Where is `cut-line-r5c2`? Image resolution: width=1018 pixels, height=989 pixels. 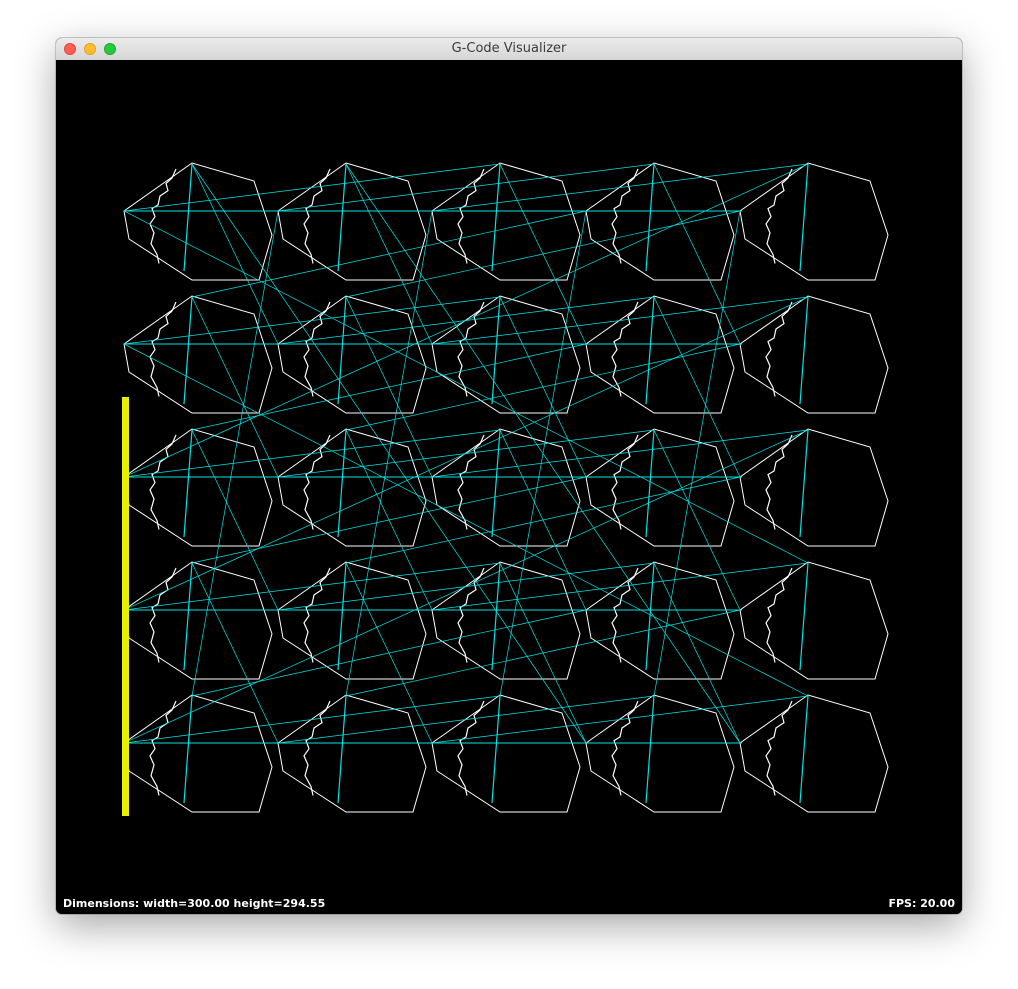 cut-line-r5c2 is located at coordinates (342, 749).